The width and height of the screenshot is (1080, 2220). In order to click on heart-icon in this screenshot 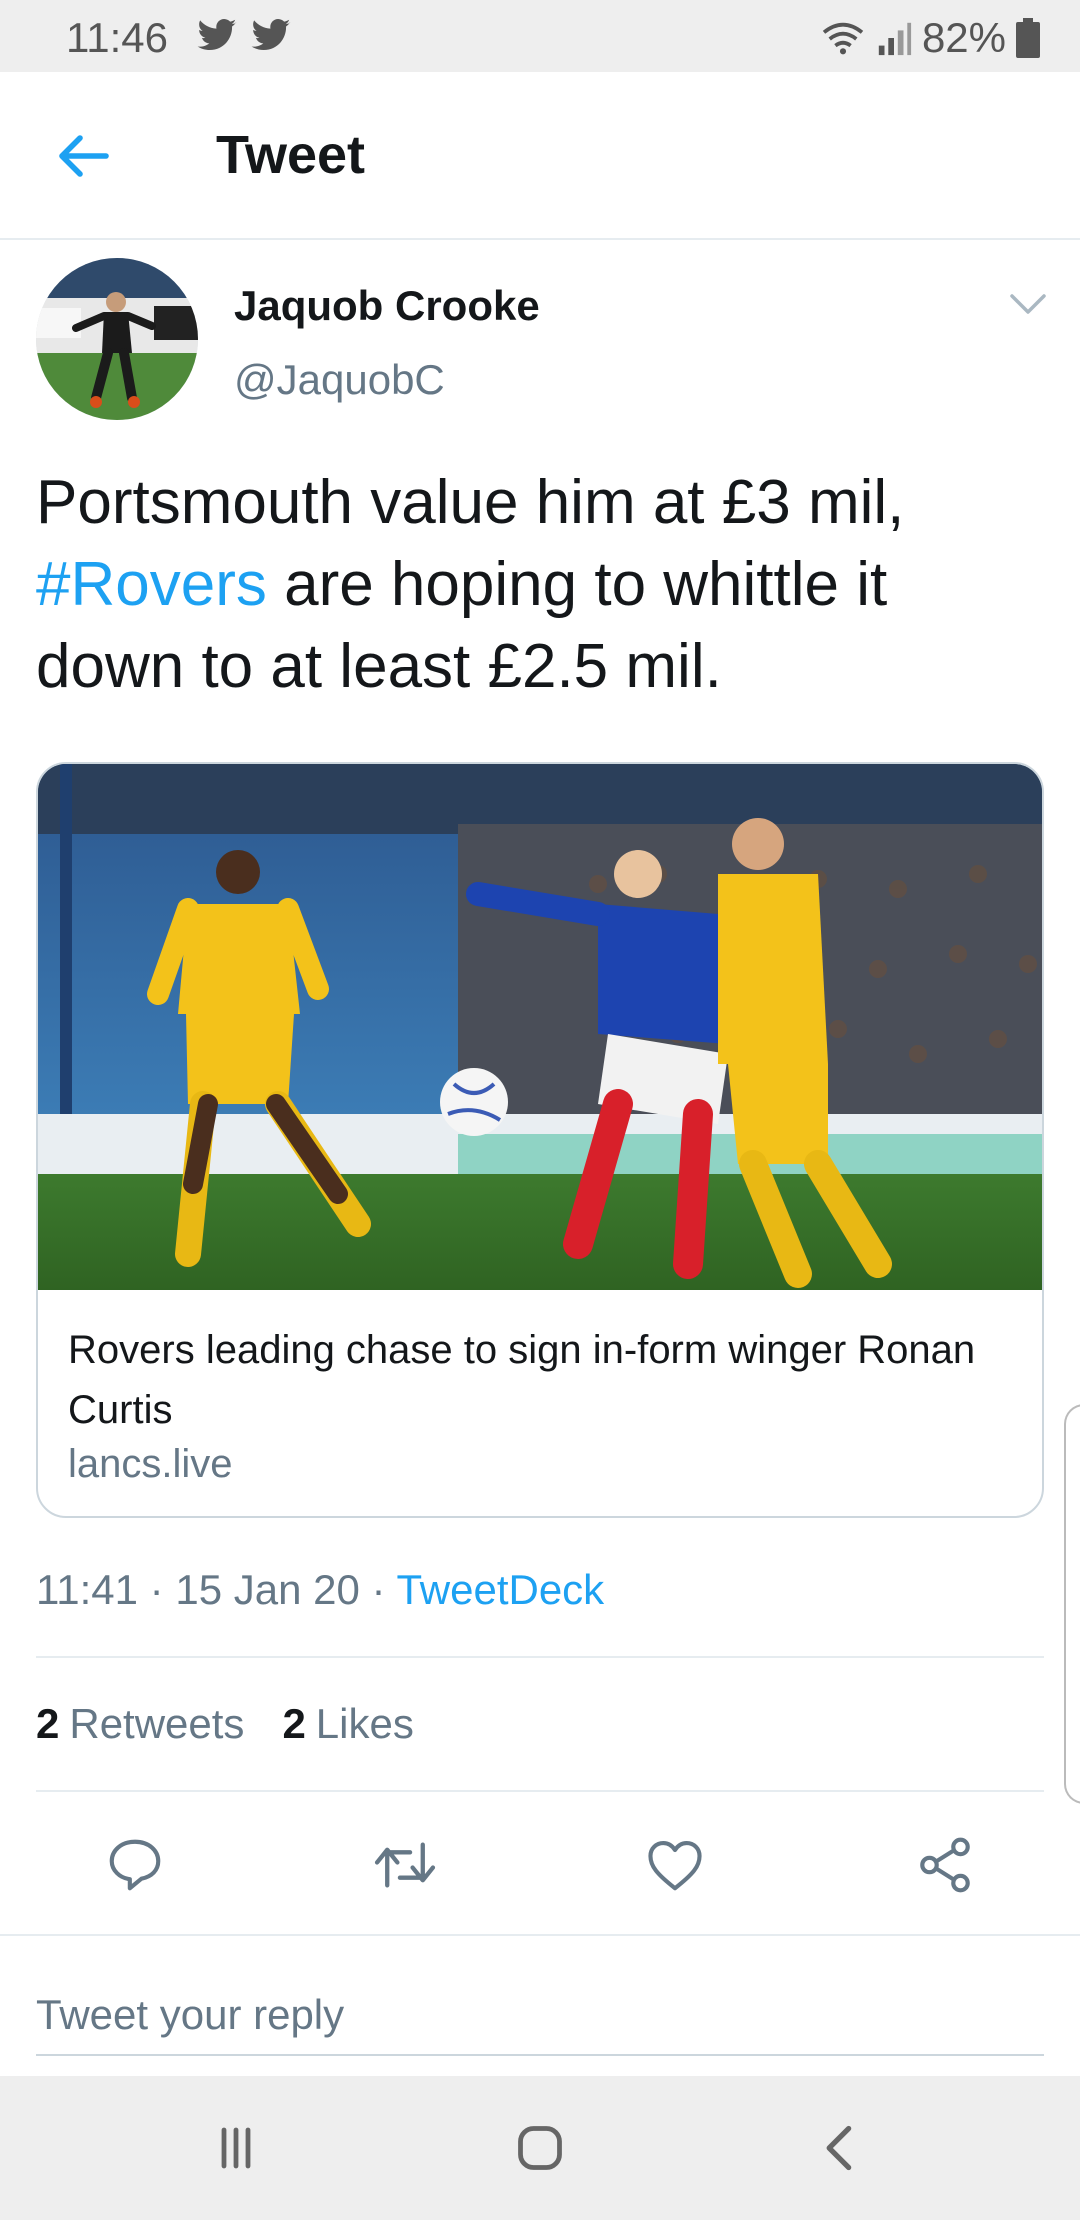, I will do `click(675, 1865)`.